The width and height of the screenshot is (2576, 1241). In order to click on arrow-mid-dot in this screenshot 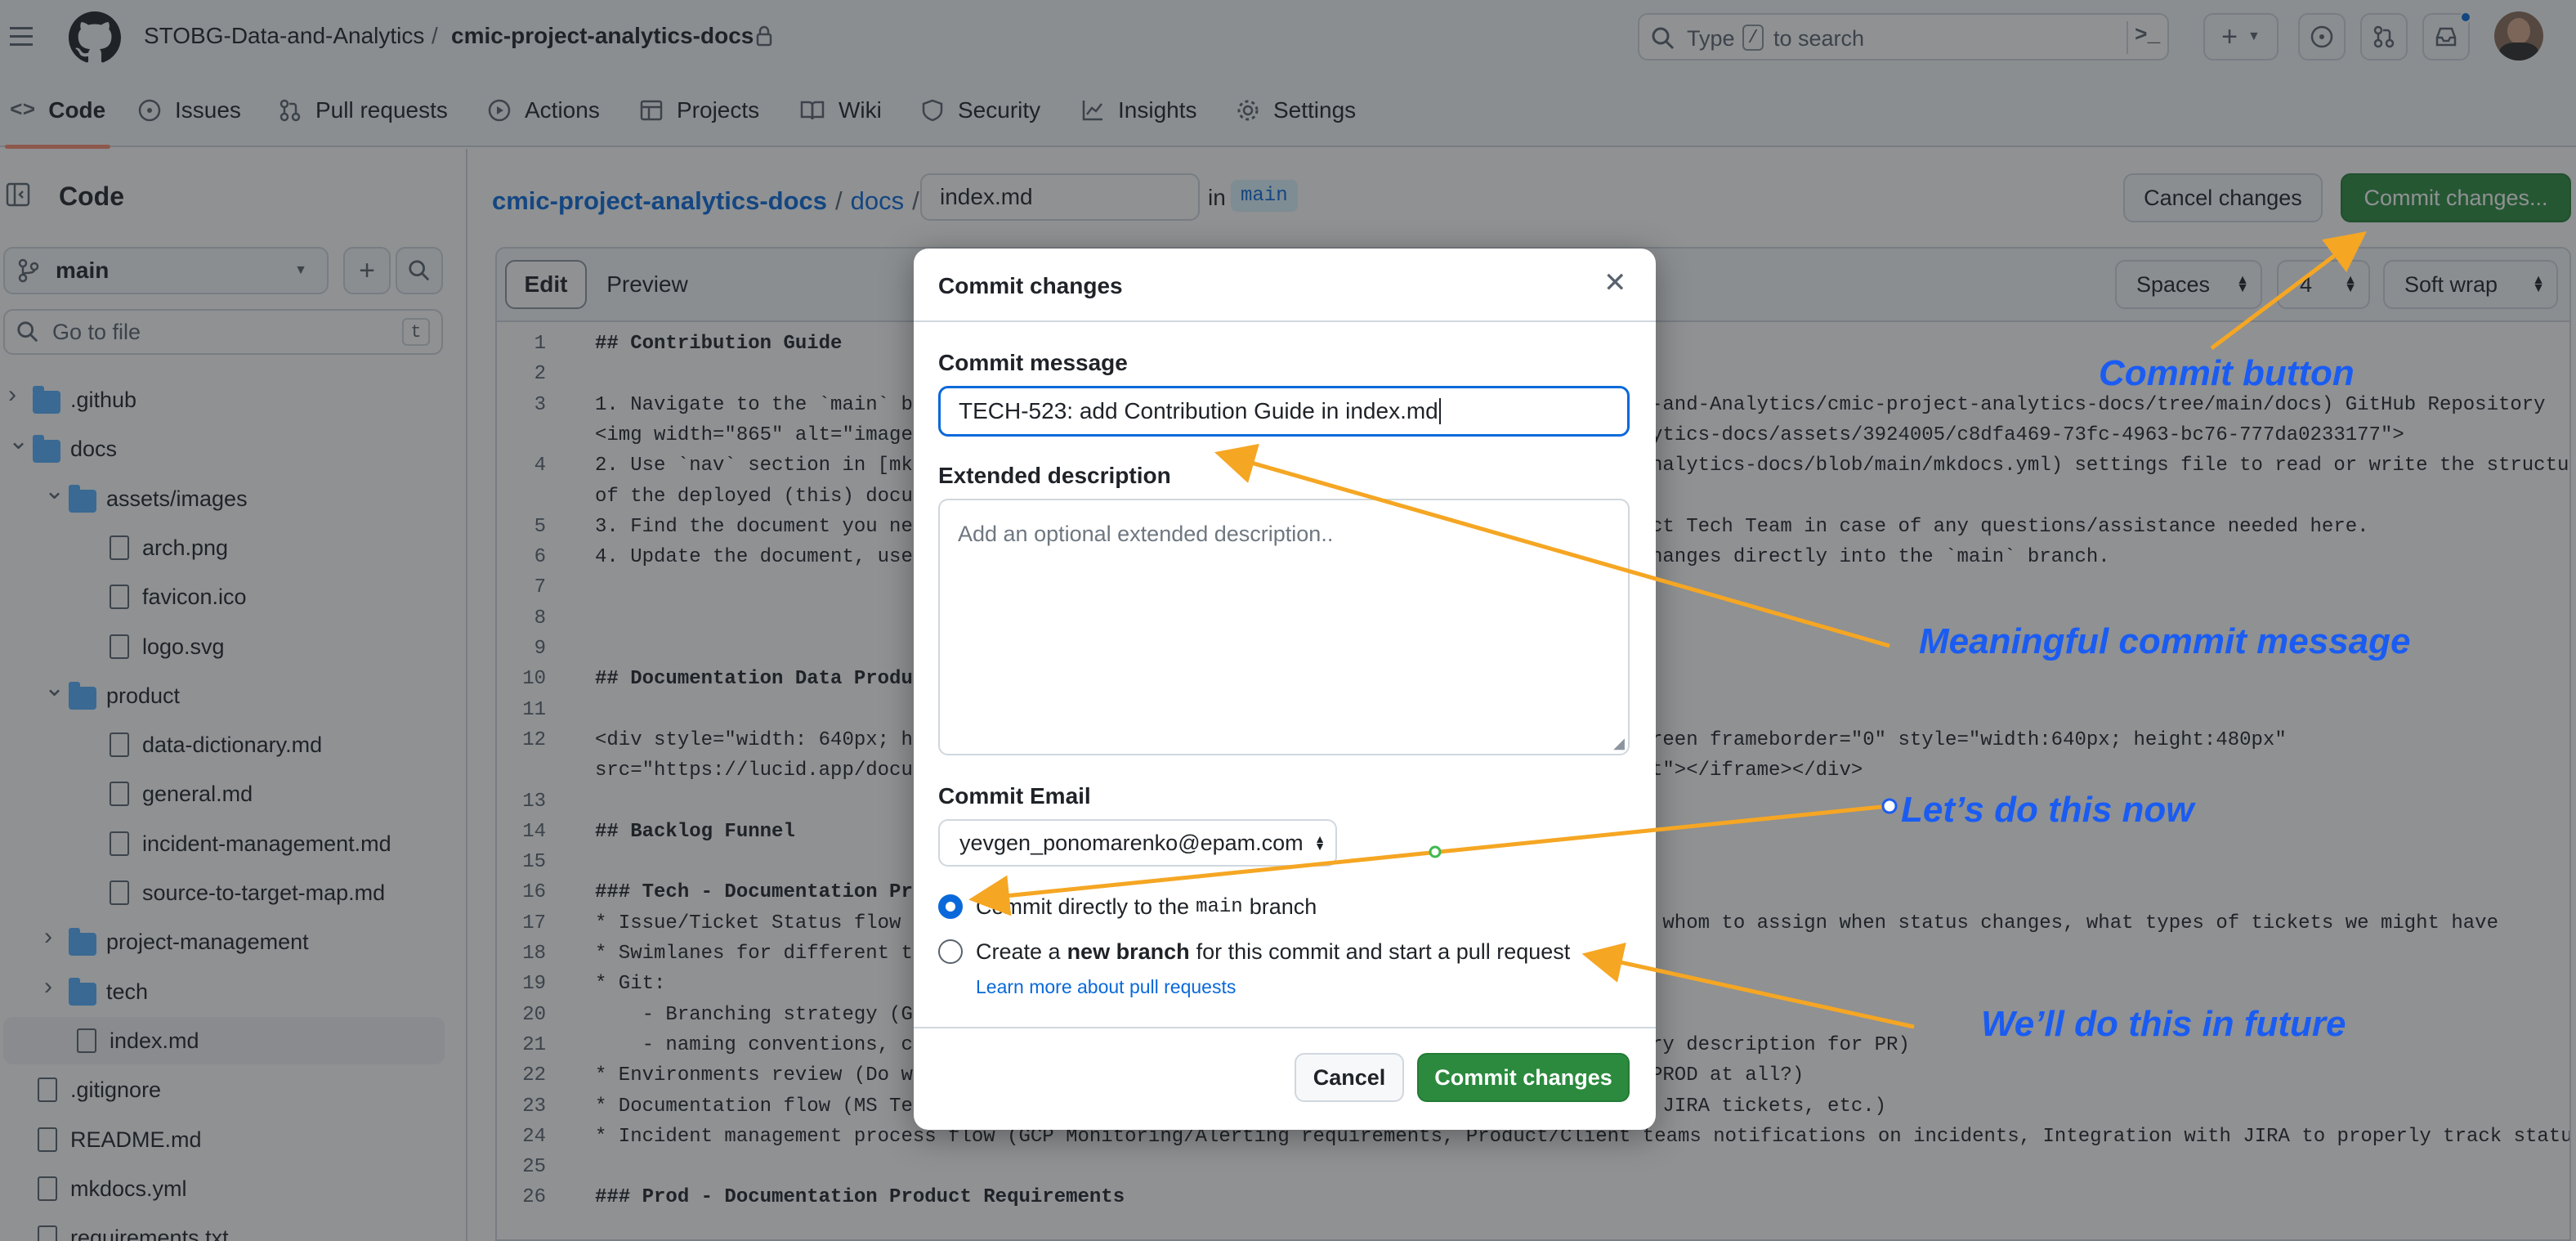, I will do `click(1435, 852)`.